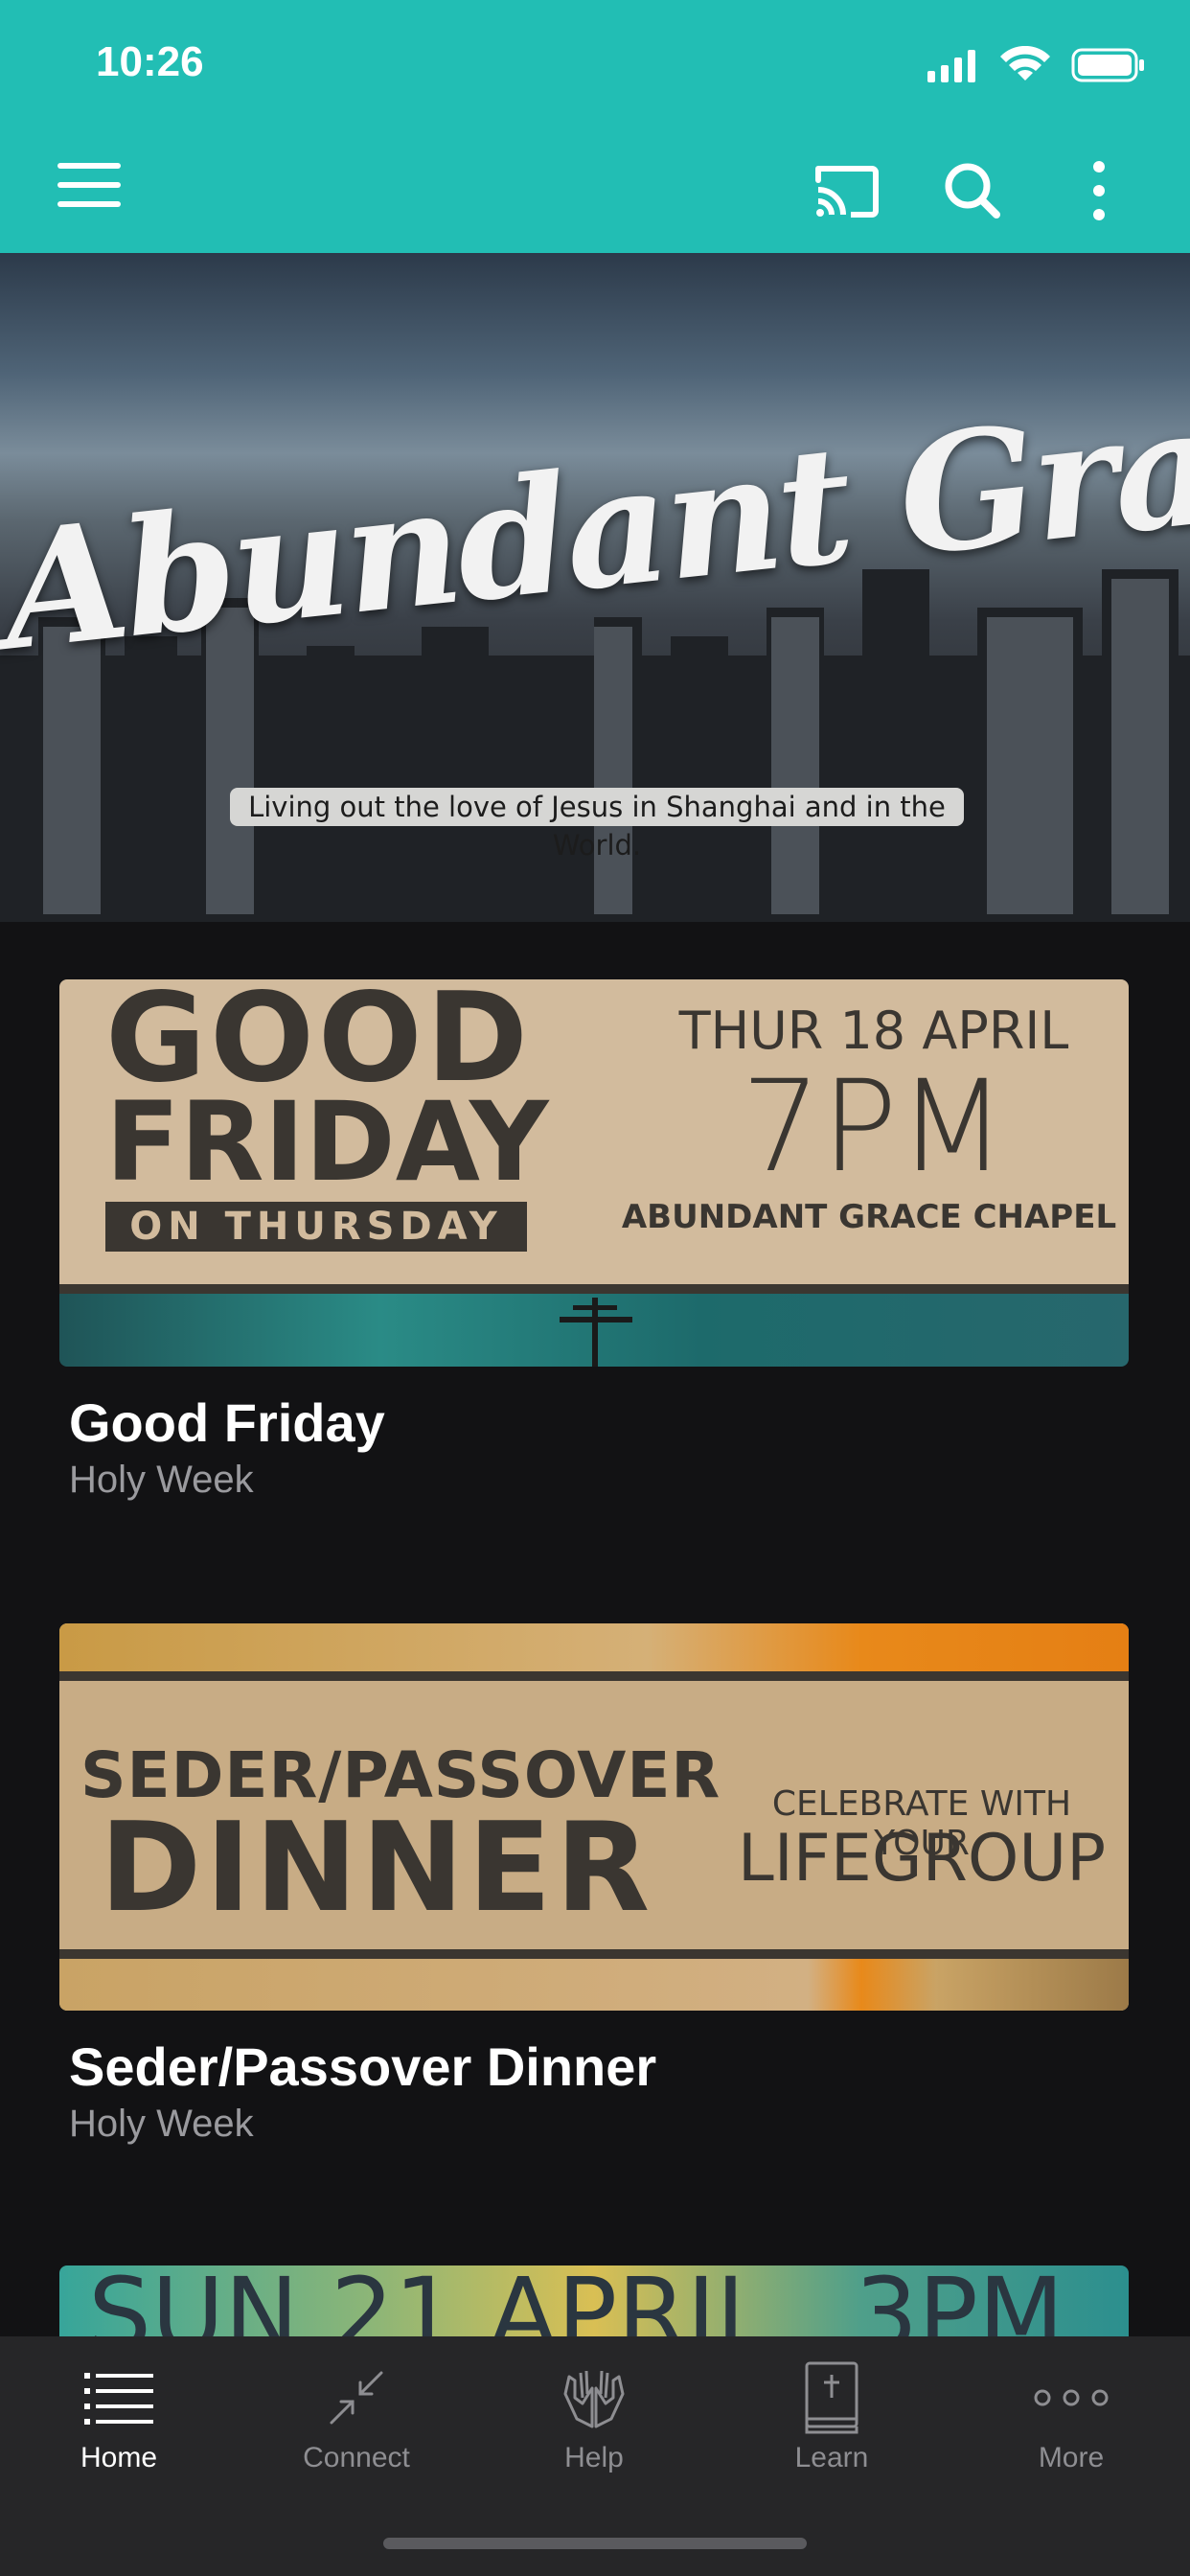  Describe the element at coordinates (922, 1859) in the screenshot. I see `banner-line4: LIFEGROUP` at that location.